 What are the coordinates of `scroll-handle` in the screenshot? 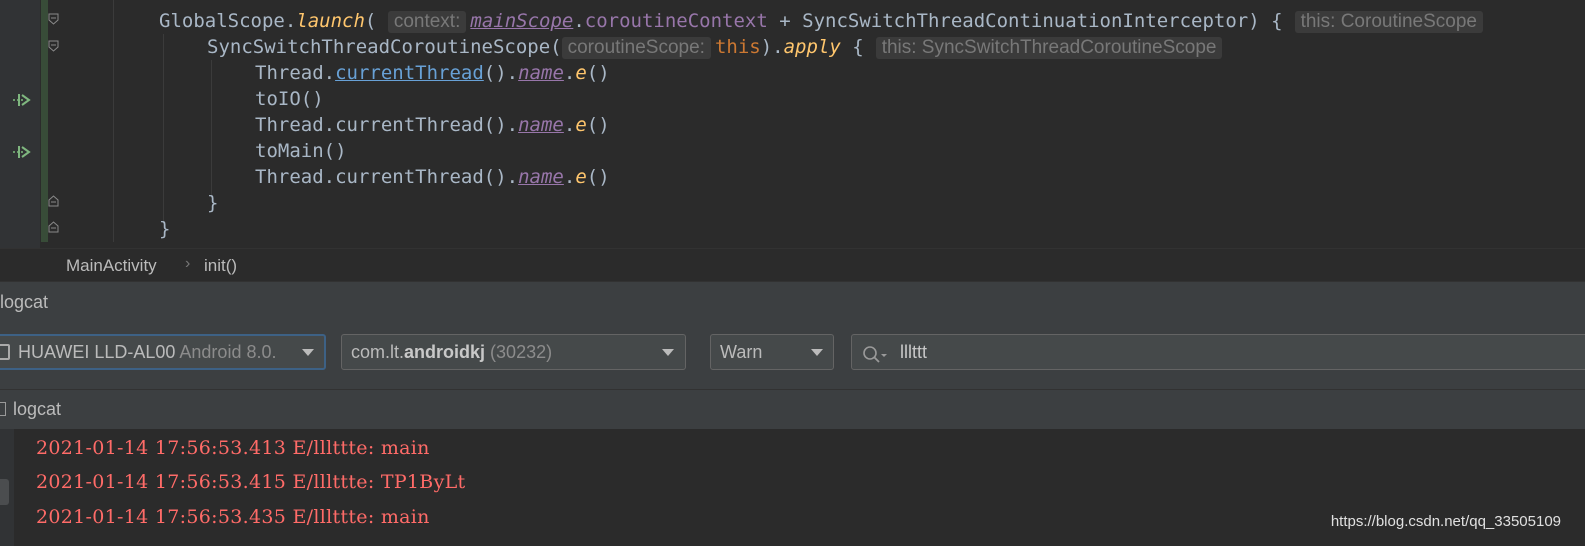 It's located at (4, 492).